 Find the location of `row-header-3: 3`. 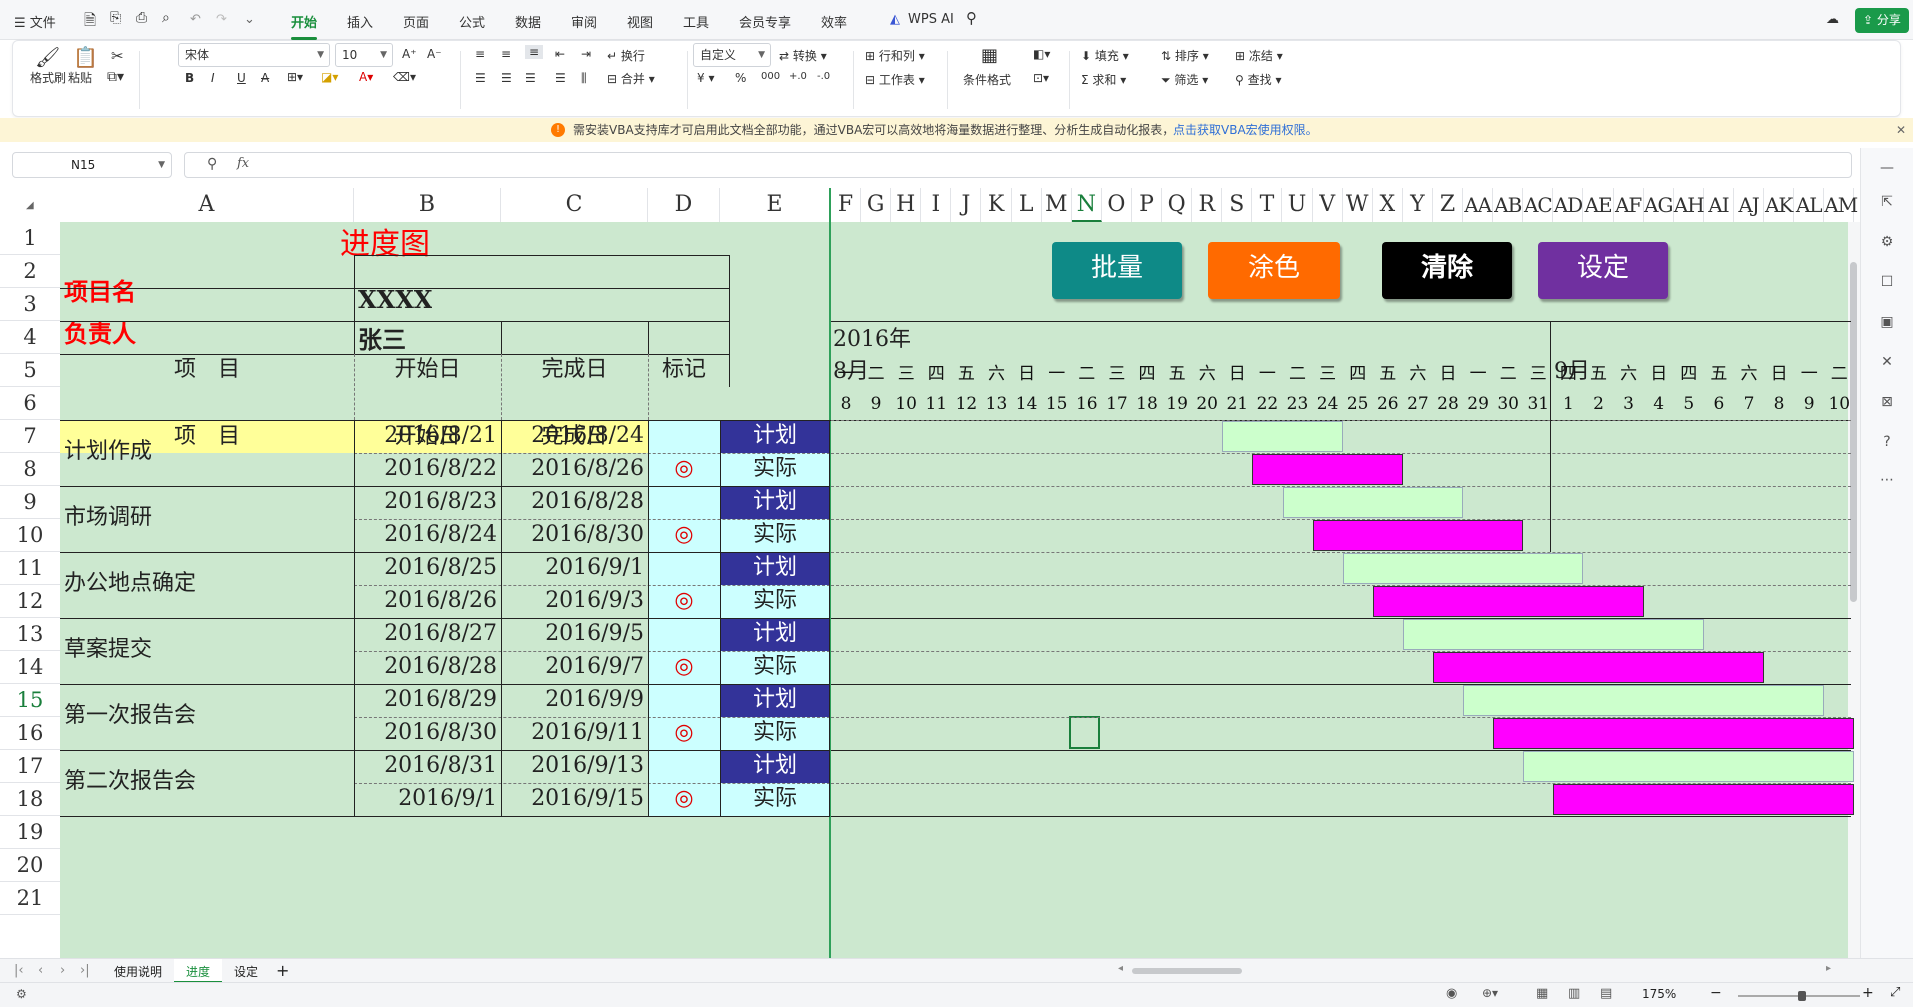

row-header-3: 3 is located at coordinates (30, 304).